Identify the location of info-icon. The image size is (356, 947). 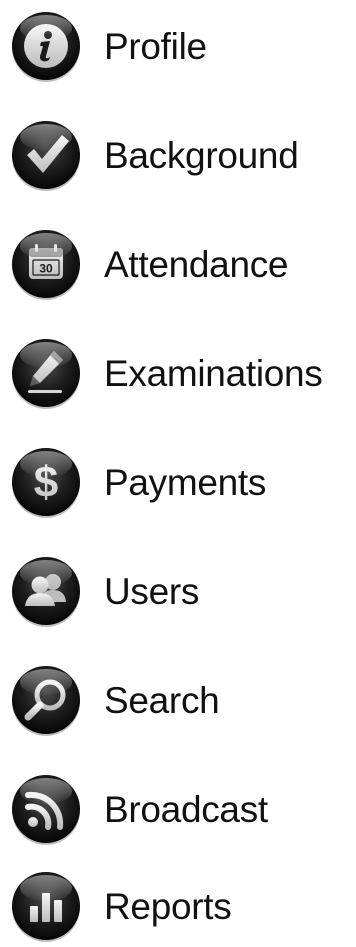
(46, 46).